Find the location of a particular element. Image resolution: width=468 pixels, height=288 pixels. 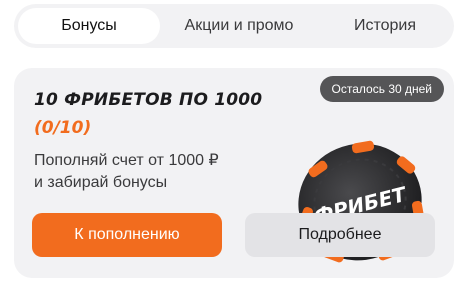

tab-history: История is located at coordinates (385, 26).